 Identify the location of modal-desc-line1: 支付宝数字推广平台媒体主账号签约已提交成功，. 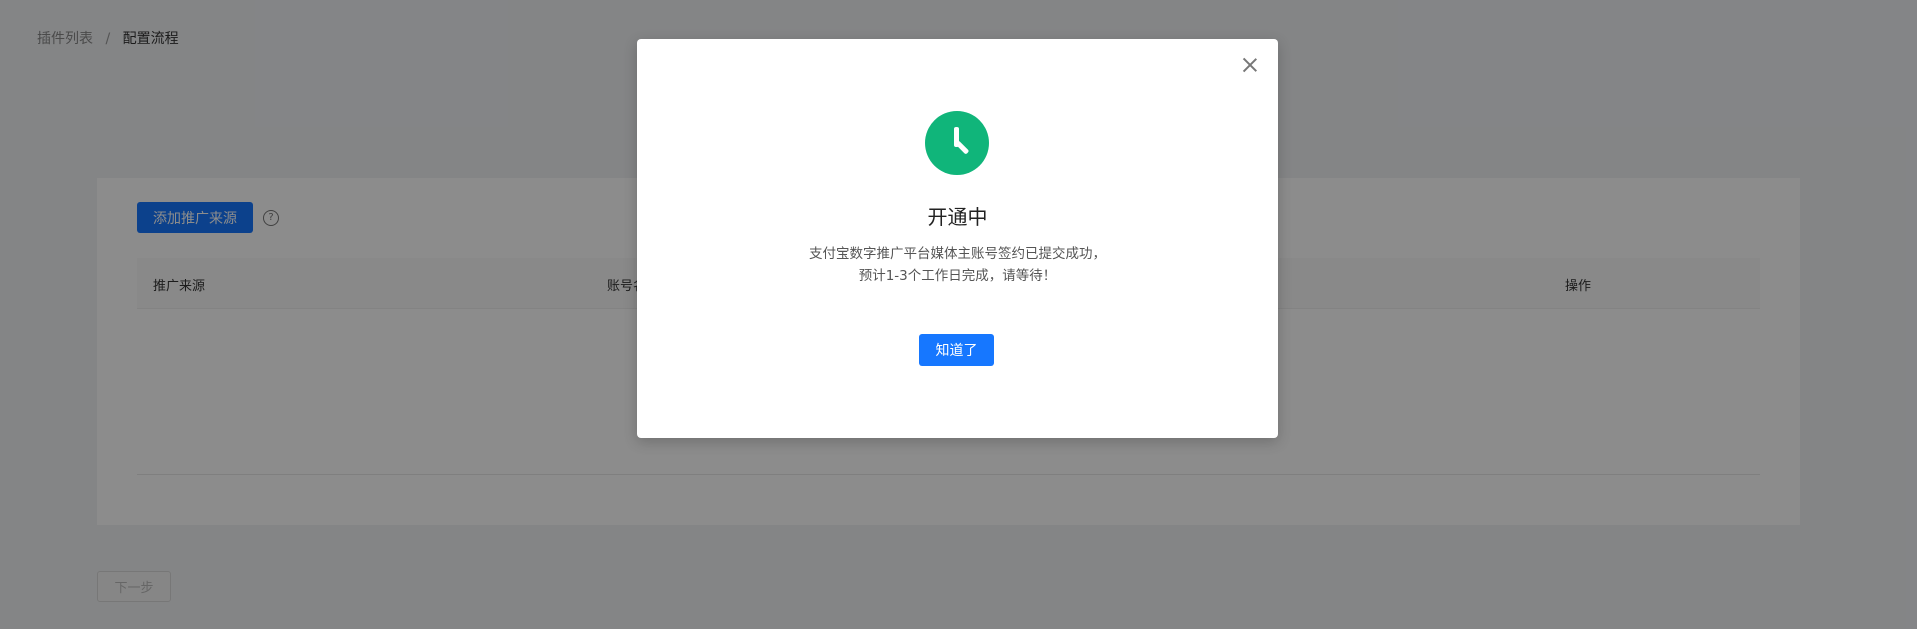
(957, 254).